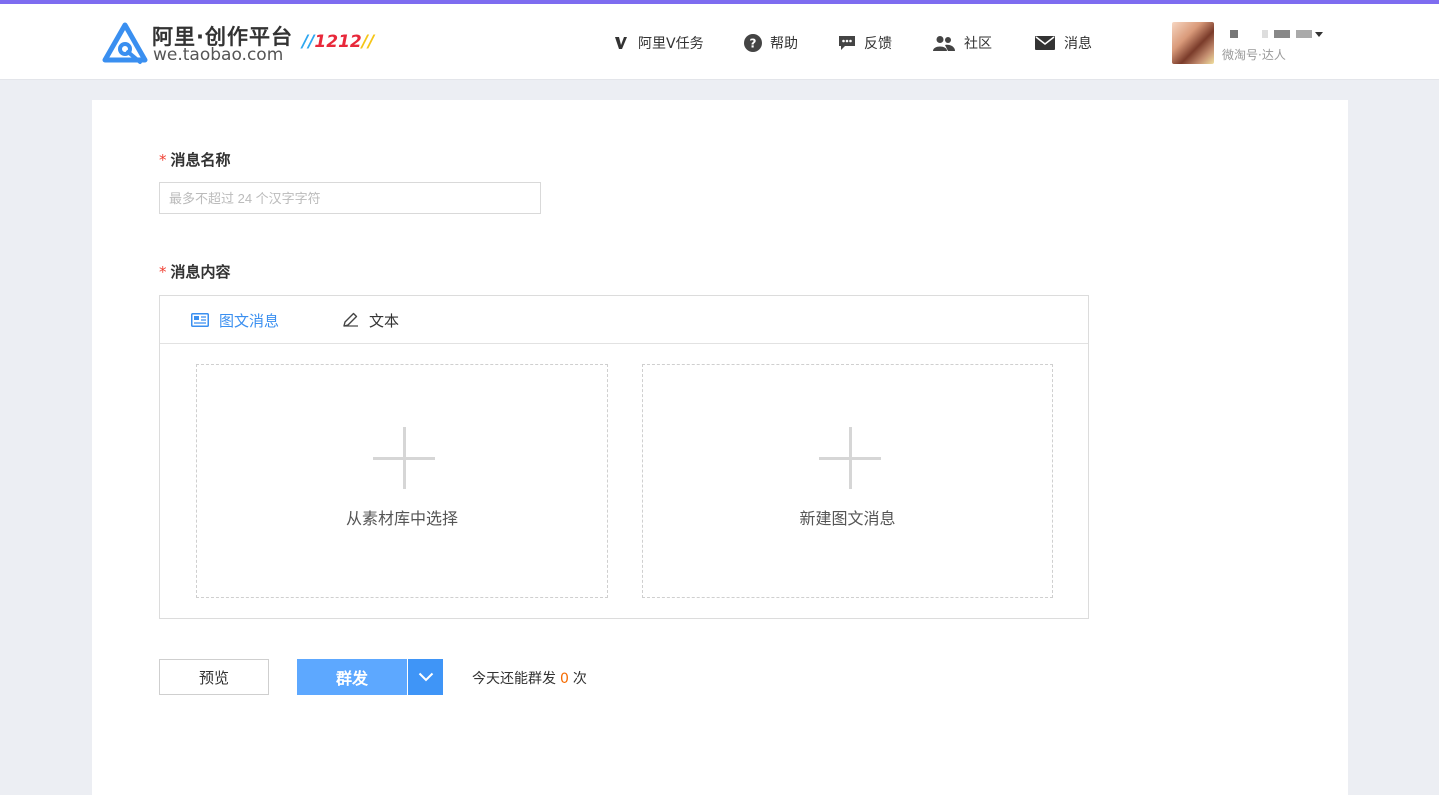 Image resolution: width=1439 pixels, height=795 pixels. I want to click on user-name-redacted, so click(1271, 34).